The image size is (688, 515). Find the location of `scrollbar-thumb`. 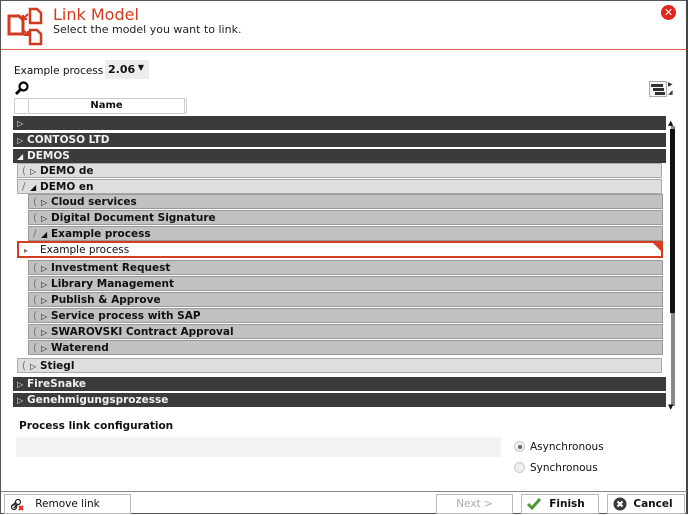

scrollbar-thumb is located at coordinates (672, 221).